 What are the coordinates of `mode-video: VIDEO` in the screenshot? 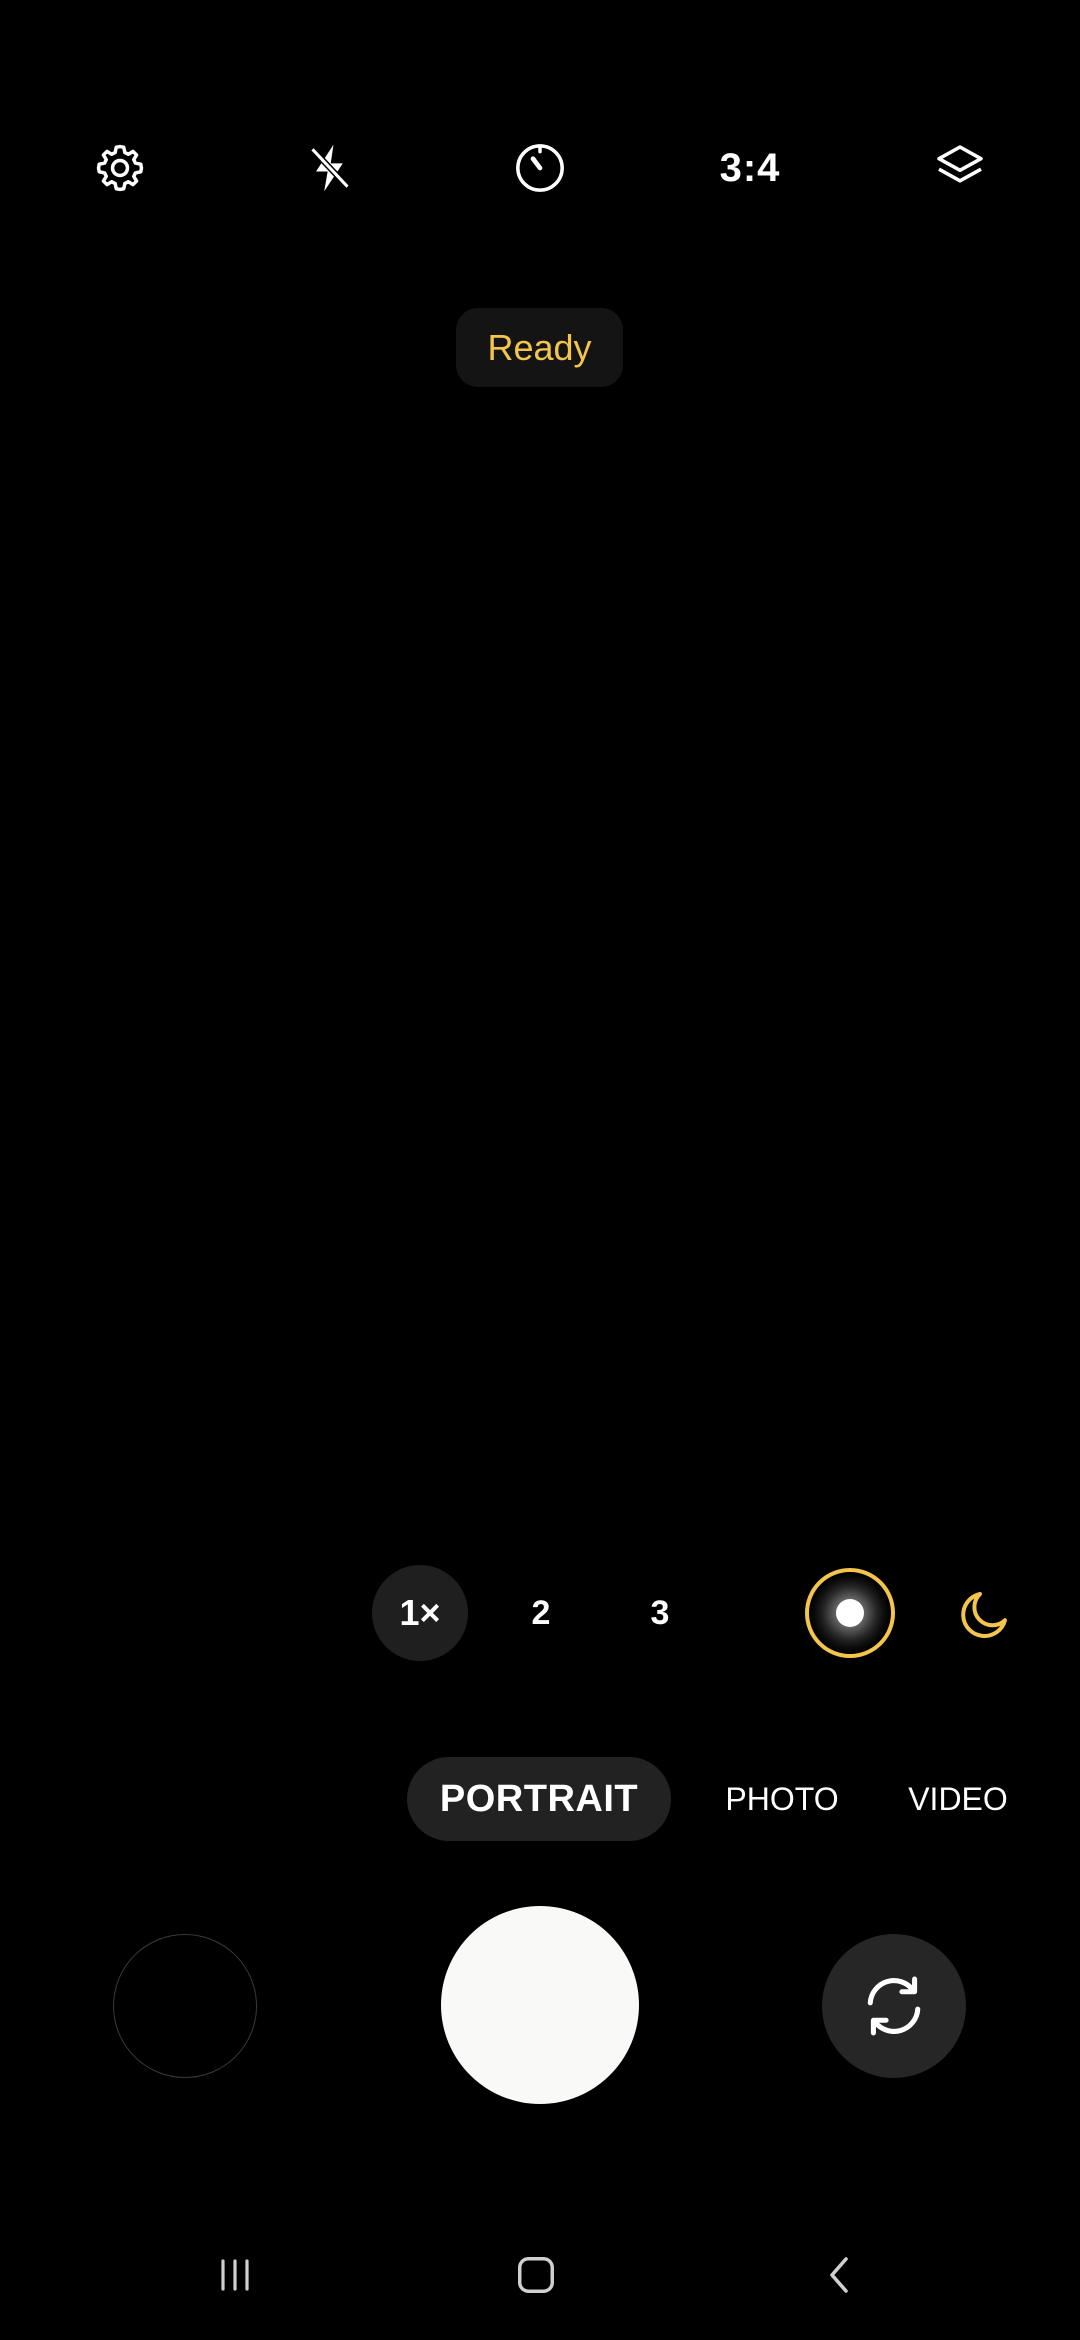 It's located at (958, 1799).